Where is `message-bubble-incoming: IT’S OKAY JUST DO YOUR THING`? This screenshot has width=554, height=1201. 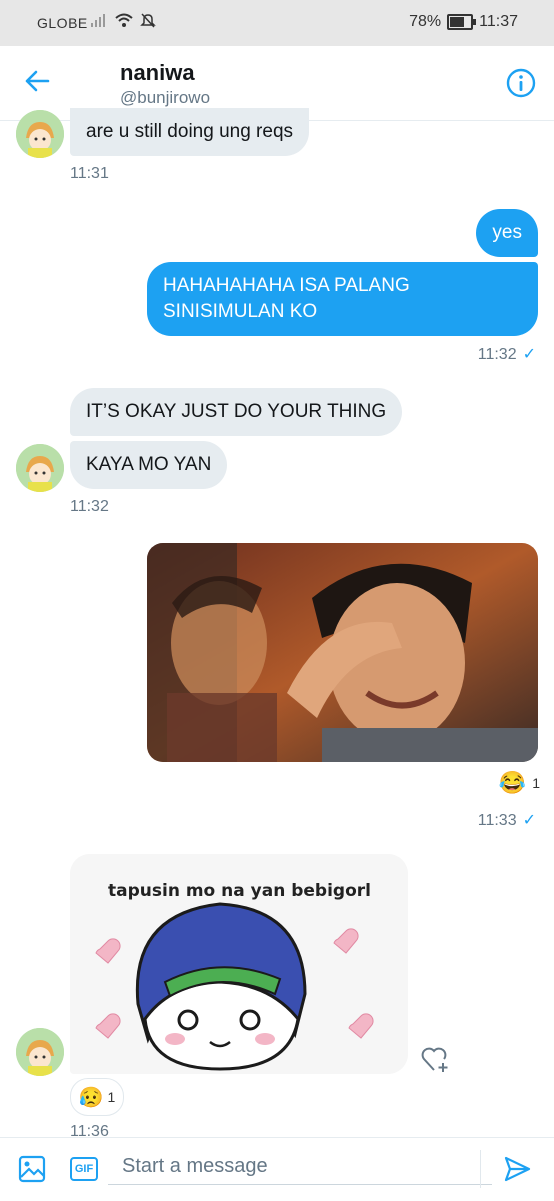 message-bubble-incoming: IT’S OKAY JUST DO YOUR THING is located at coordinates (236, 412).